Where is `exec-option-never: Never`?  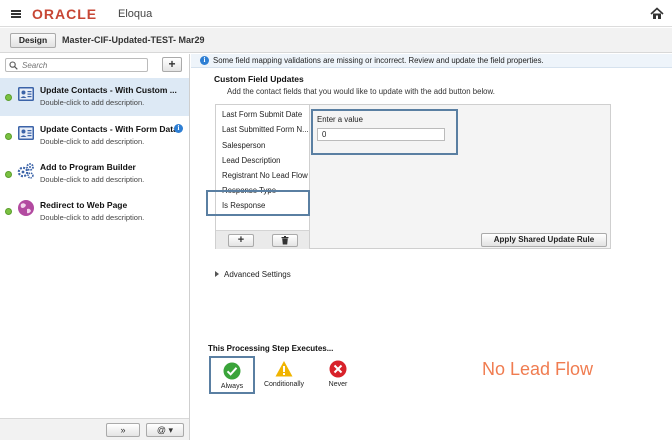 exec-option-never: Never is located at coordinates (338, 375).